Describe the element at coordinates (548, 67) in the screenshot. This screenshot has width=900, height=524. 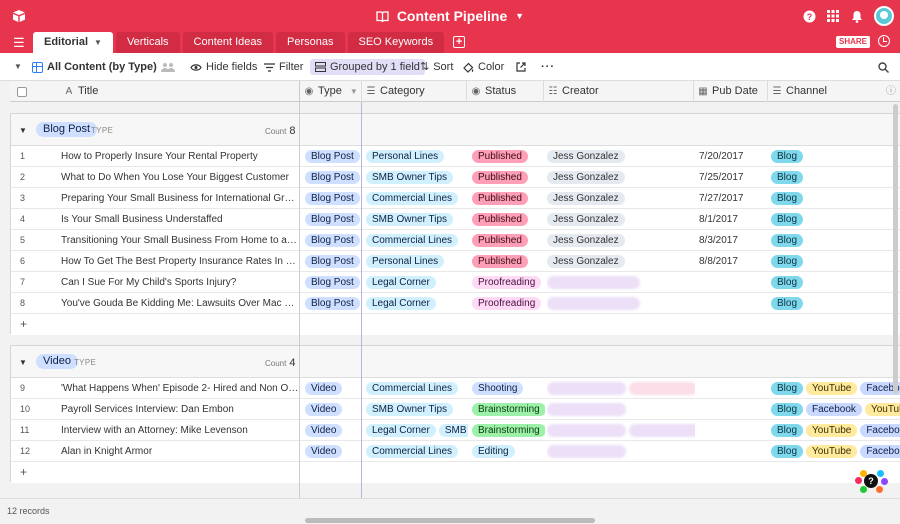
I see `more-options-icon: ···` at that location.